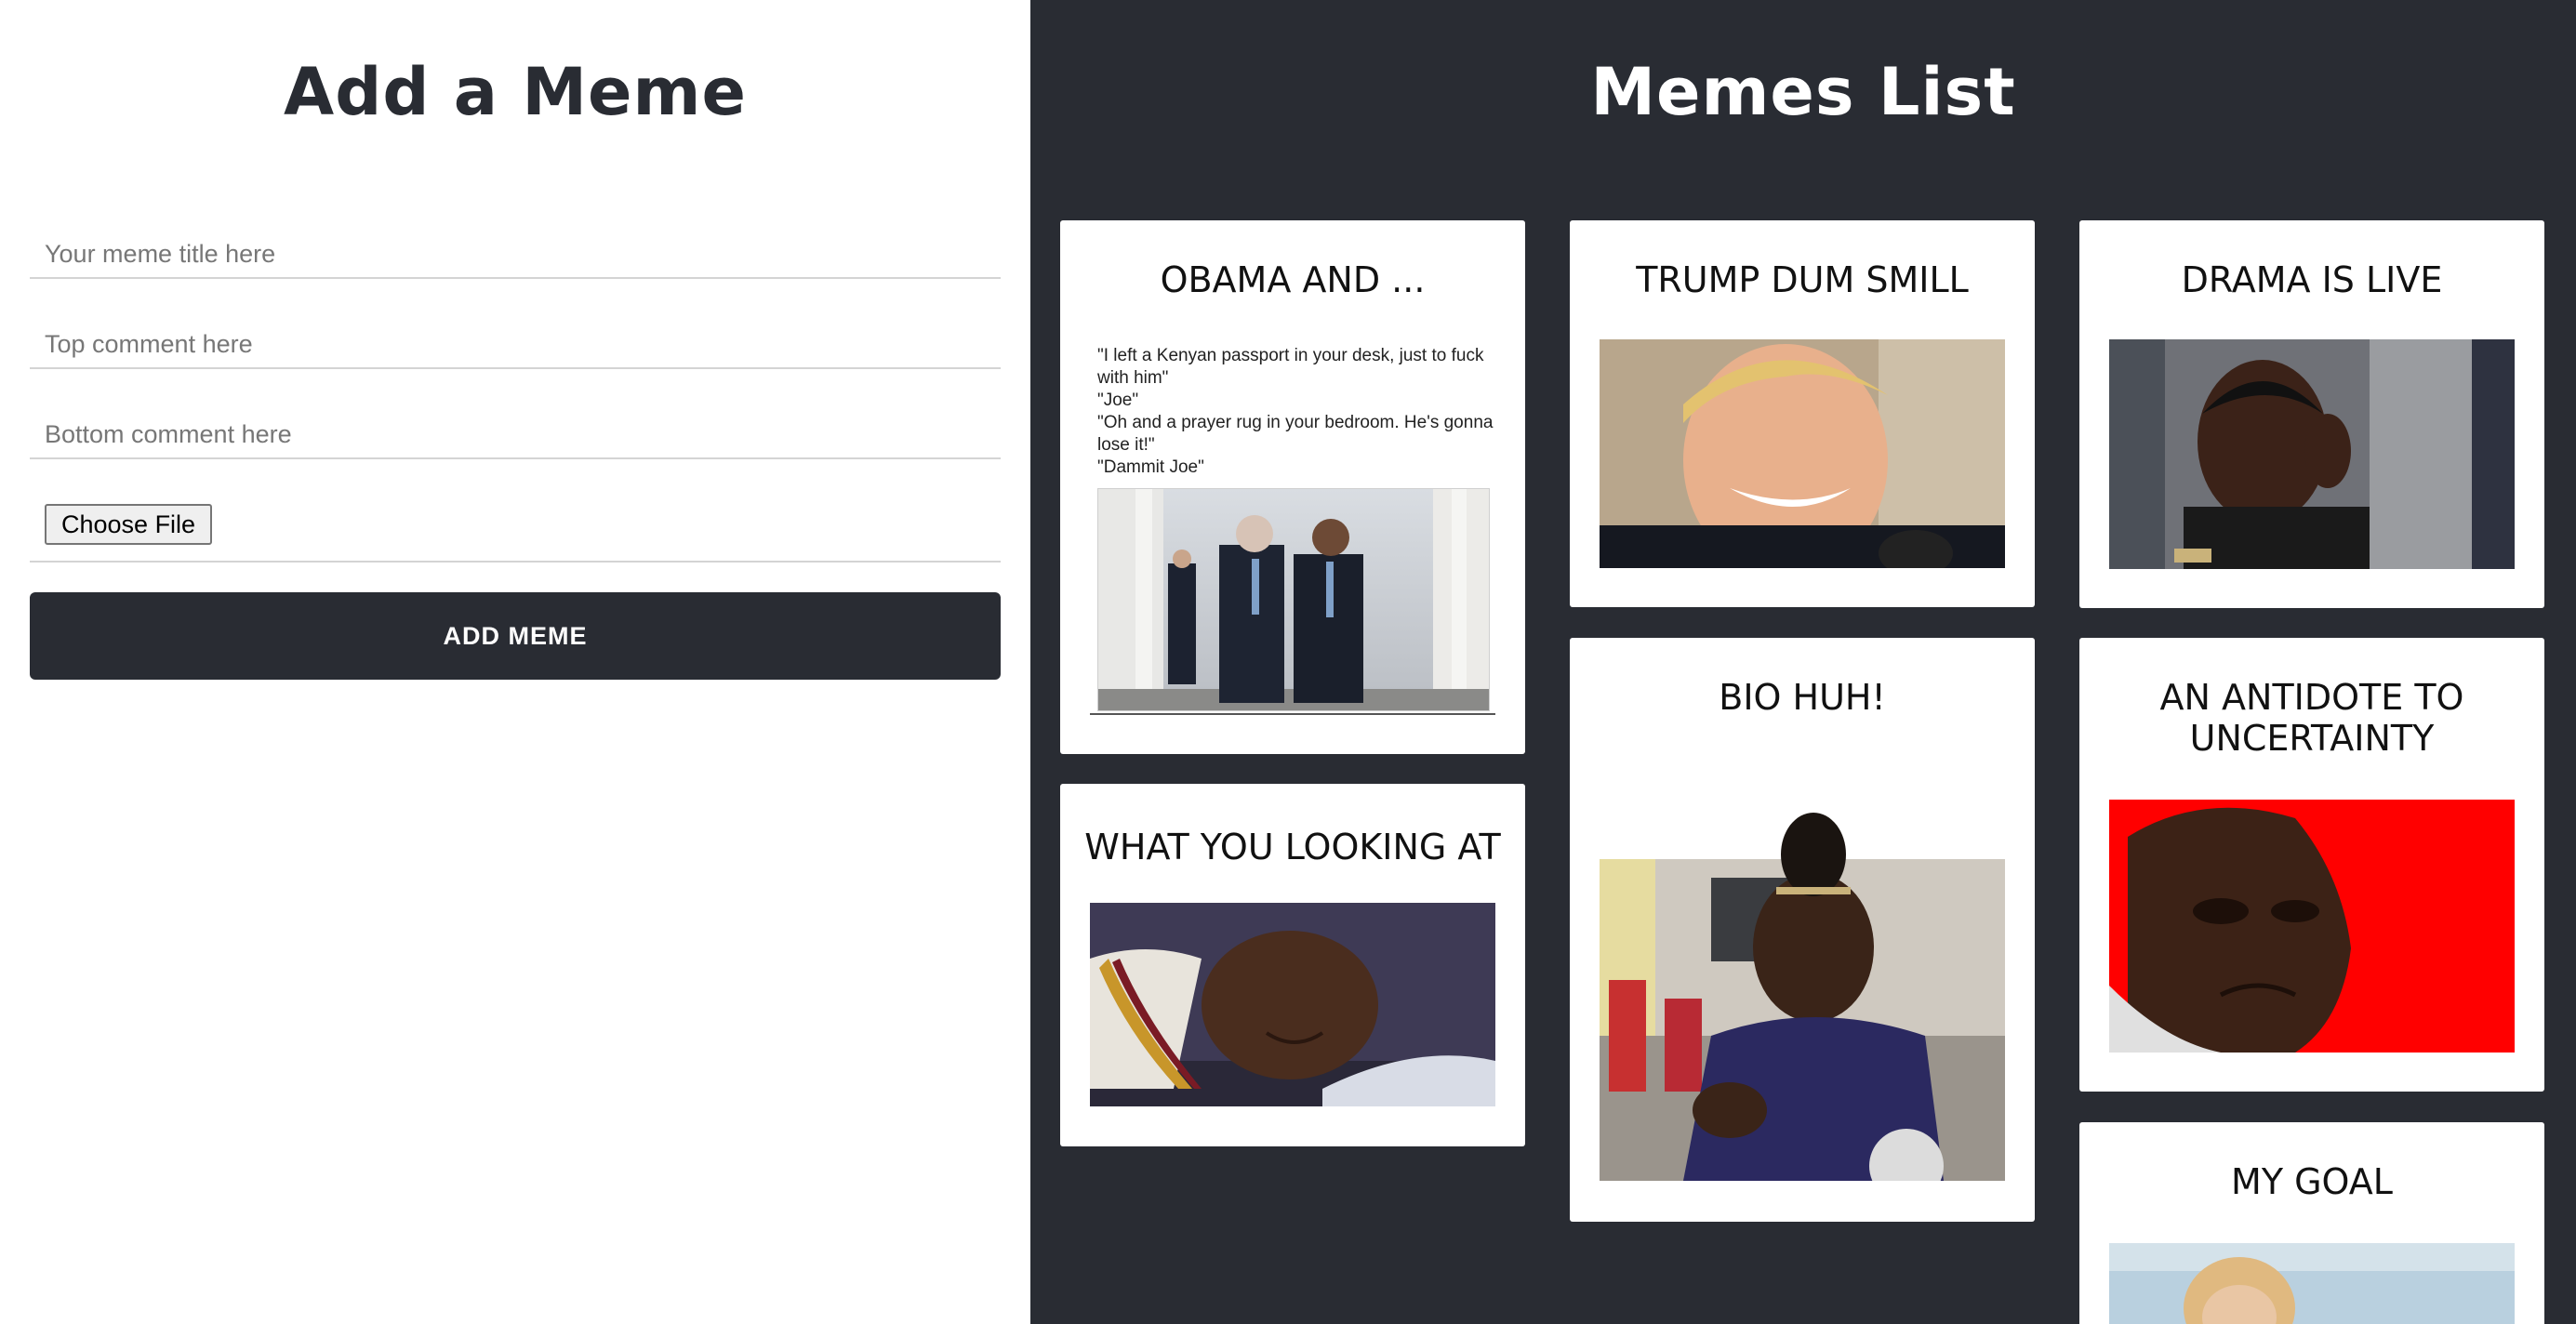 The image size is (2576, 1324). I want to click on top-comment-input, so click(515, 337).